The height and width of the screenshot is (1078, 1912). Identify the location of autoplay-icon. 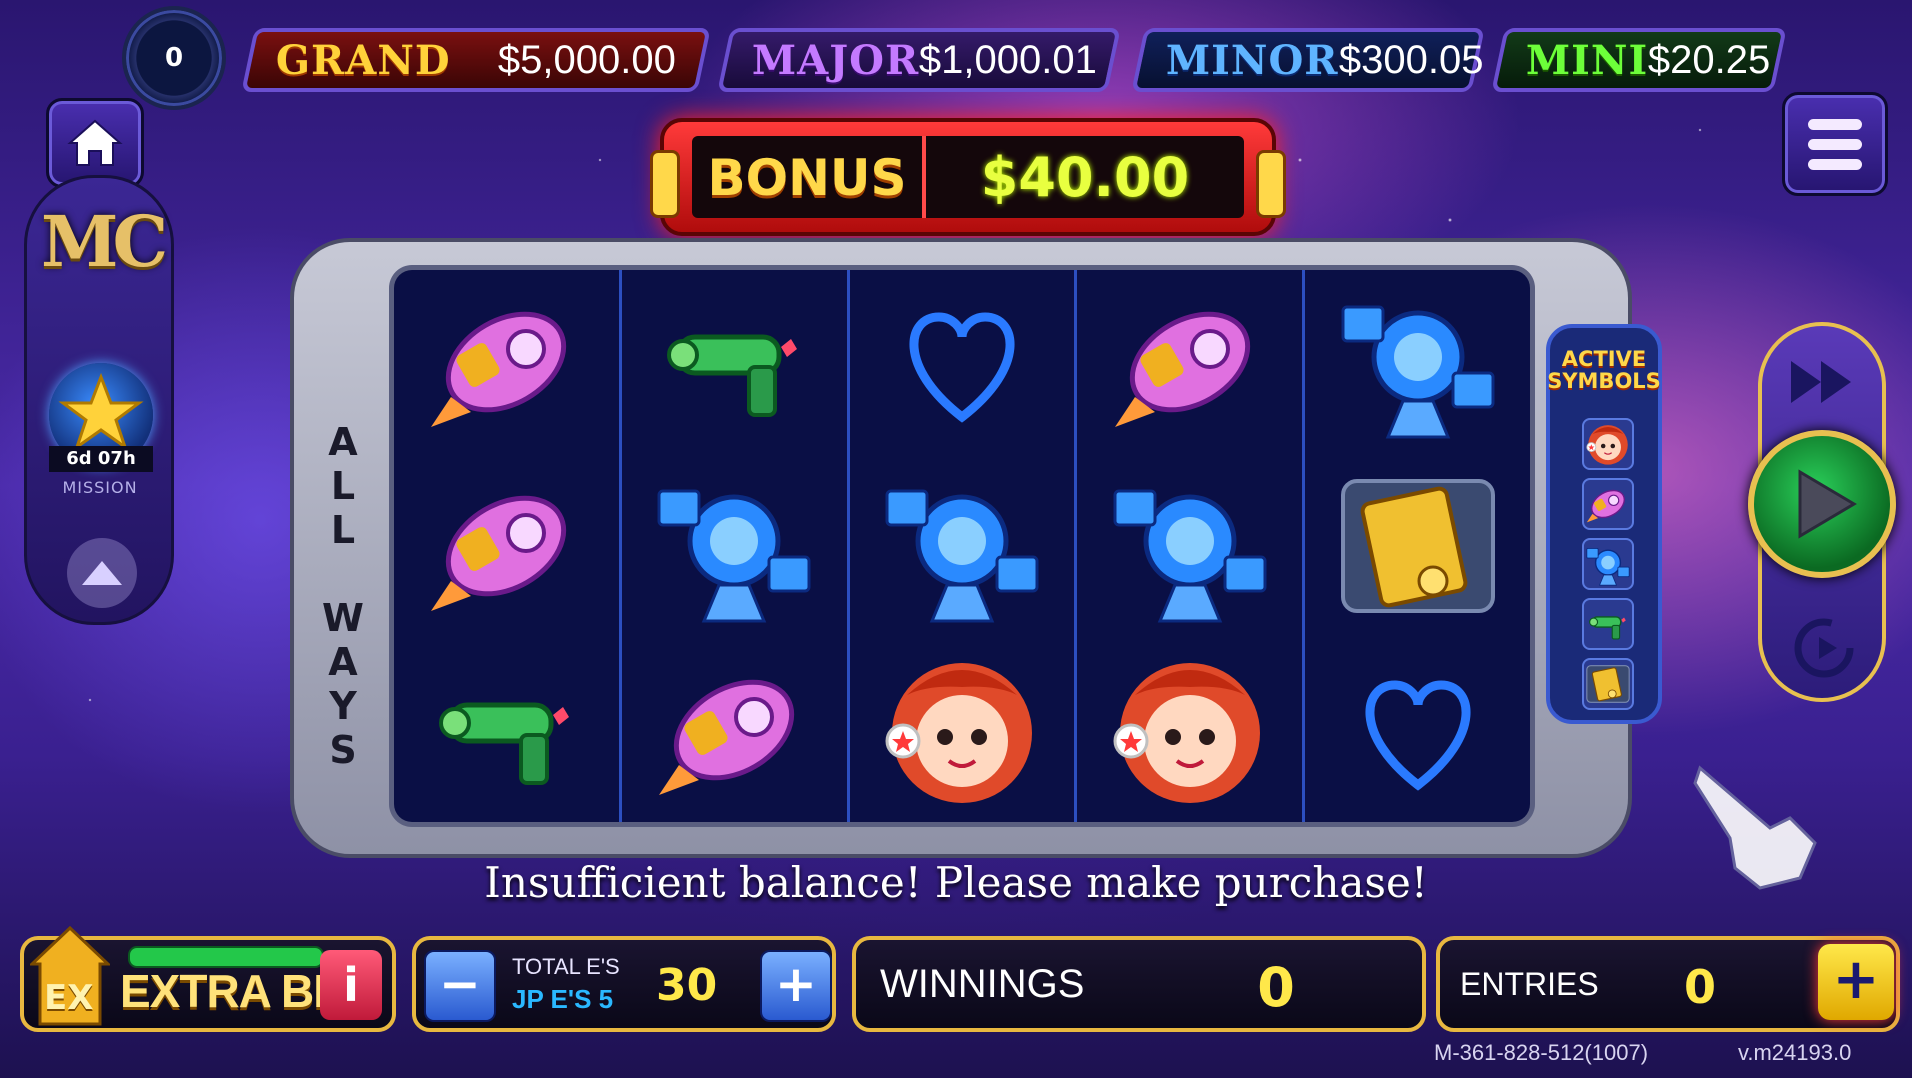
(1824, 648).